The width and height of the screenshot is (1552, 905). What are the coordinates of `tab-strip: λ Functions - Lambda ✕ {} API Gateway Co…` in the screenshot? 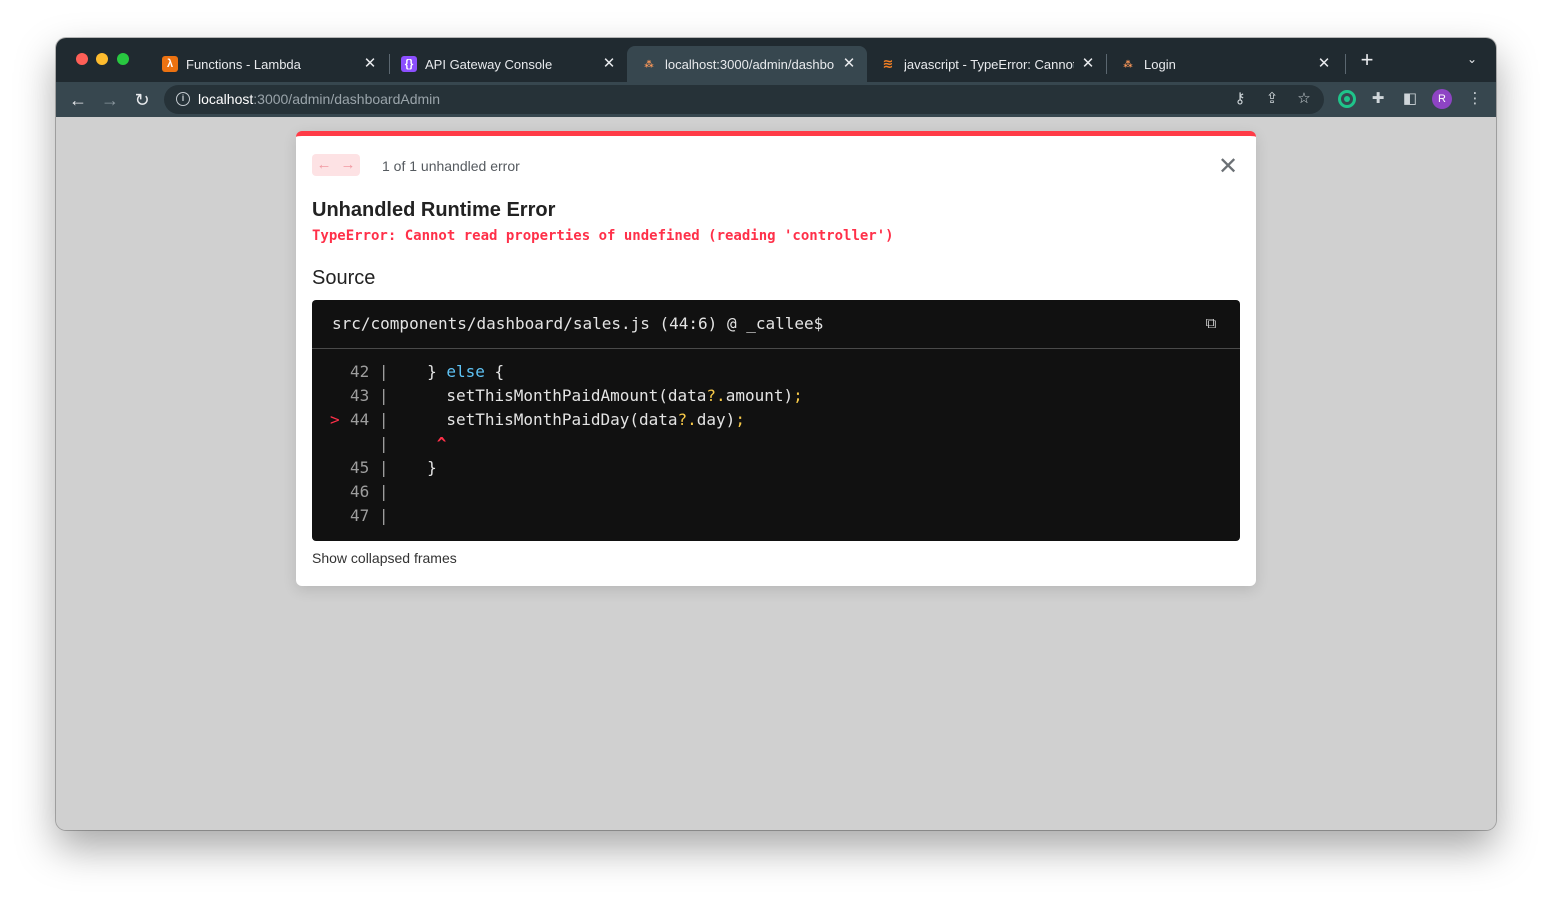 It's located at (776, 60).